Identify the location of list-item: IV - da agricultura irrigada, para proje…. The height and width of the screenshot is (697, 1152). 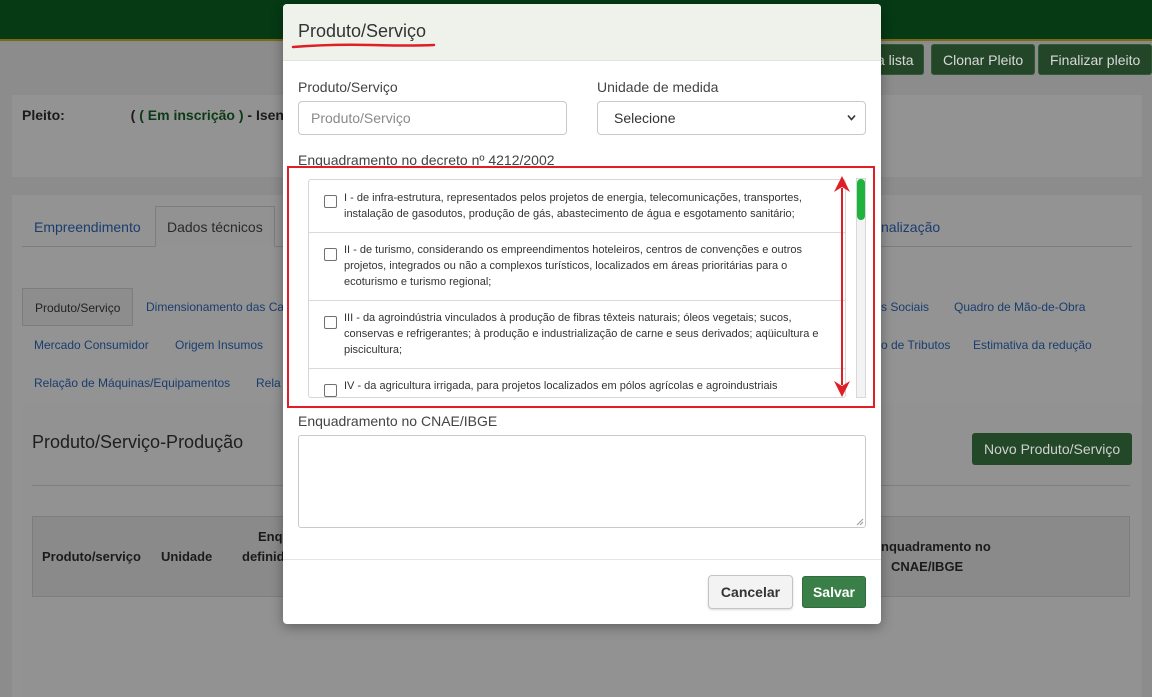
(577, 383).